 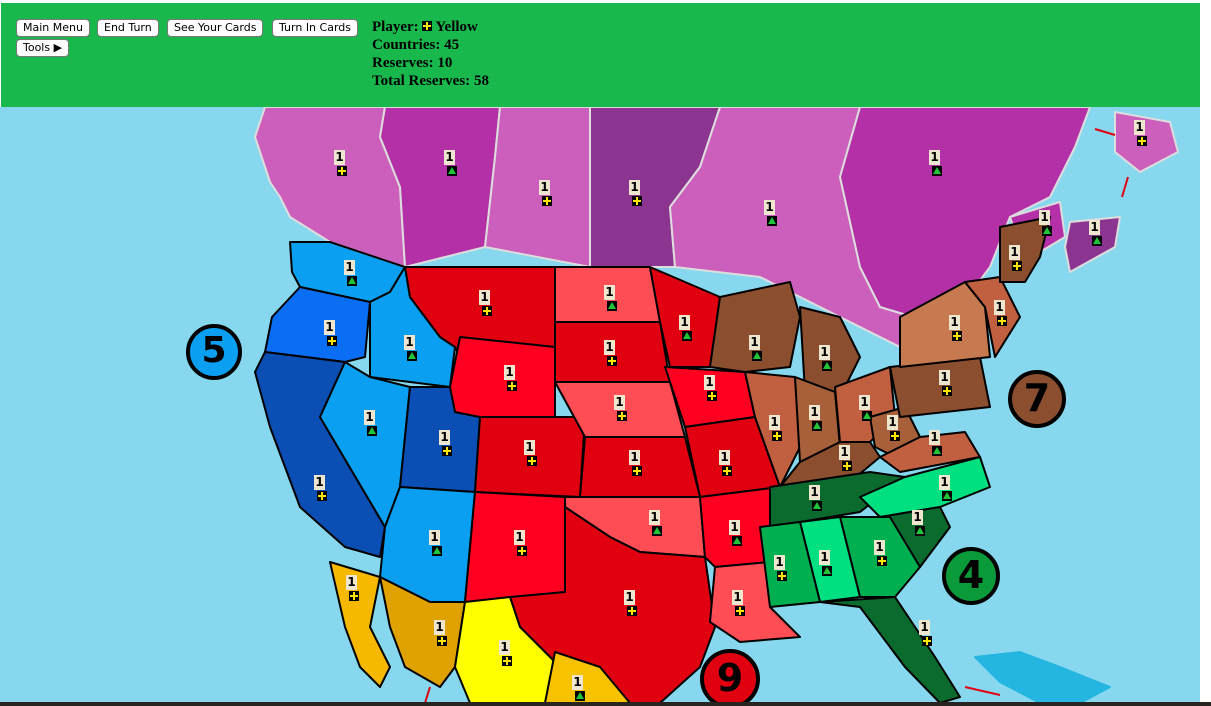 What do you see at coordinates (537, 187) in the screenshot?
I see `territory-canada-alberta` at bounding box center [537, 187].